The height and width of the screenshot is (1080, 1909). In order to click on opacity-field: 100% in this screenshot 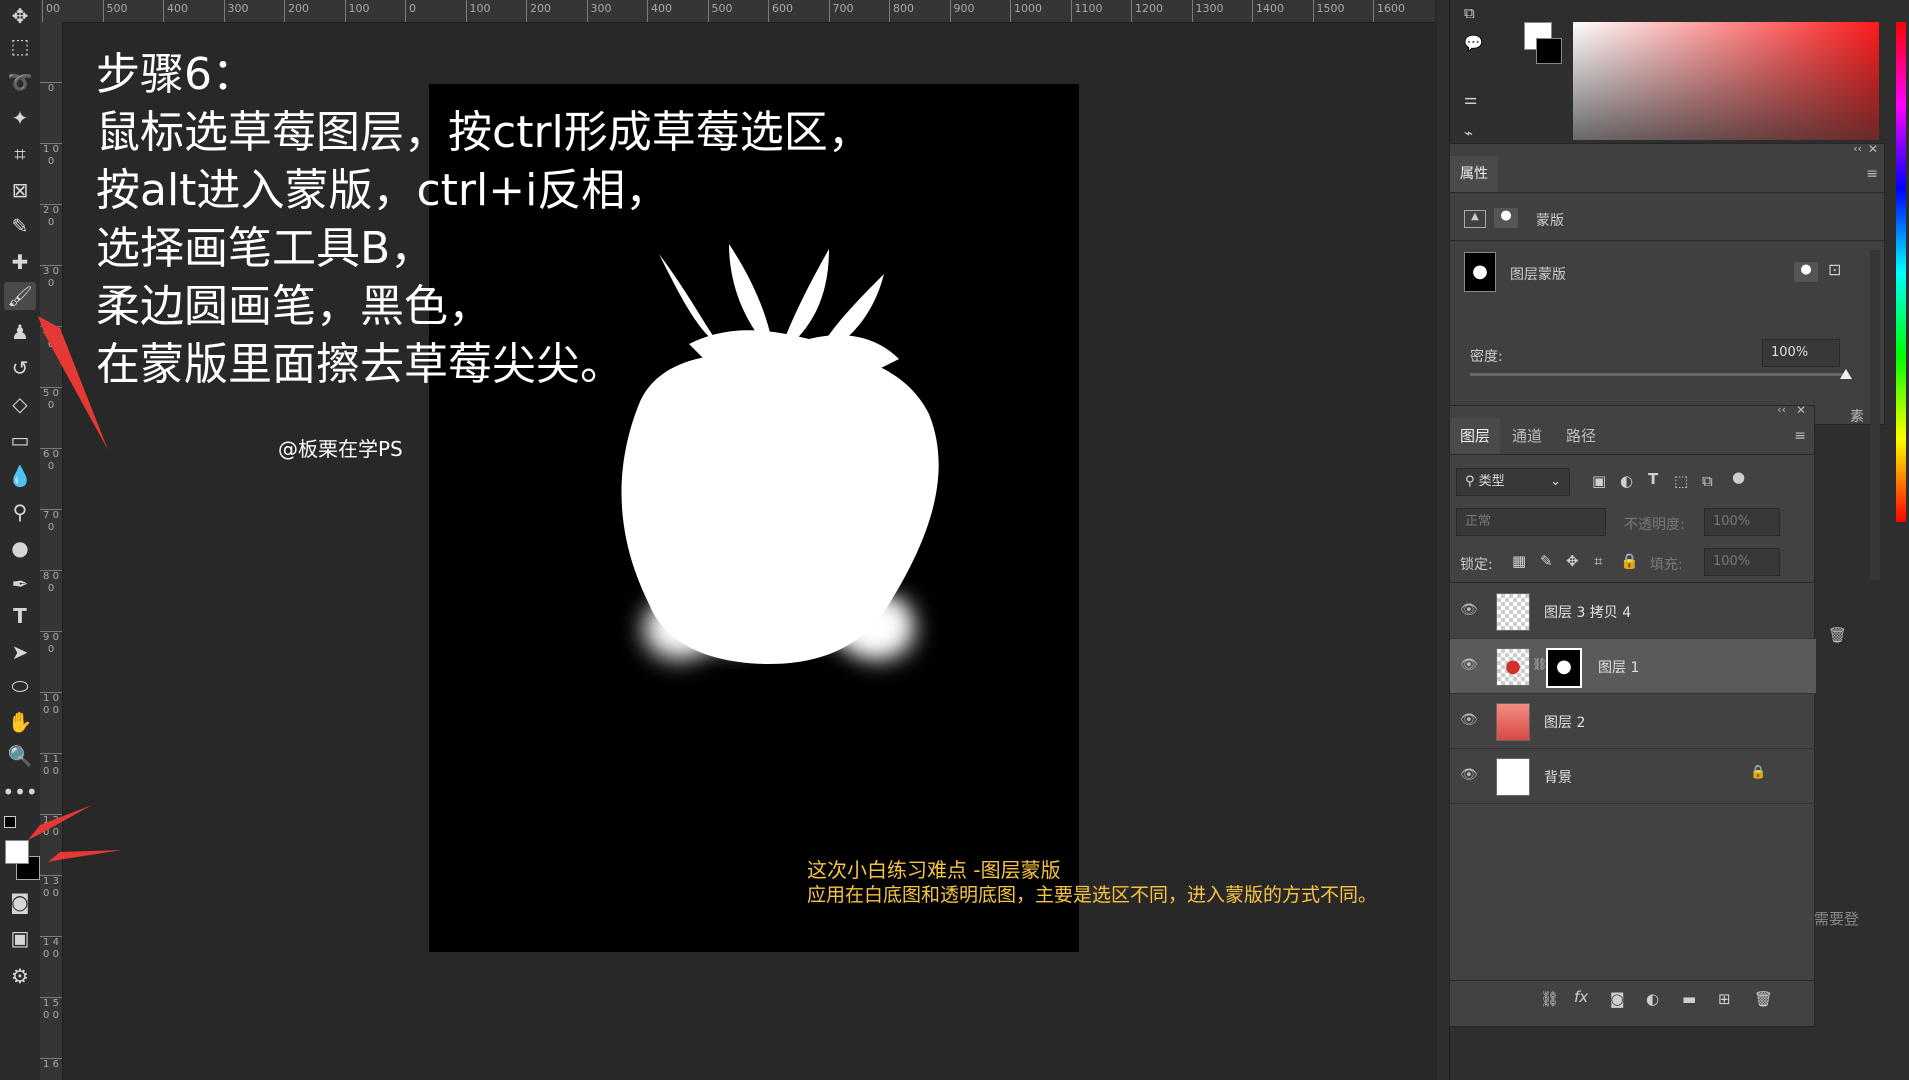, I will do `click(1742, 522)`.